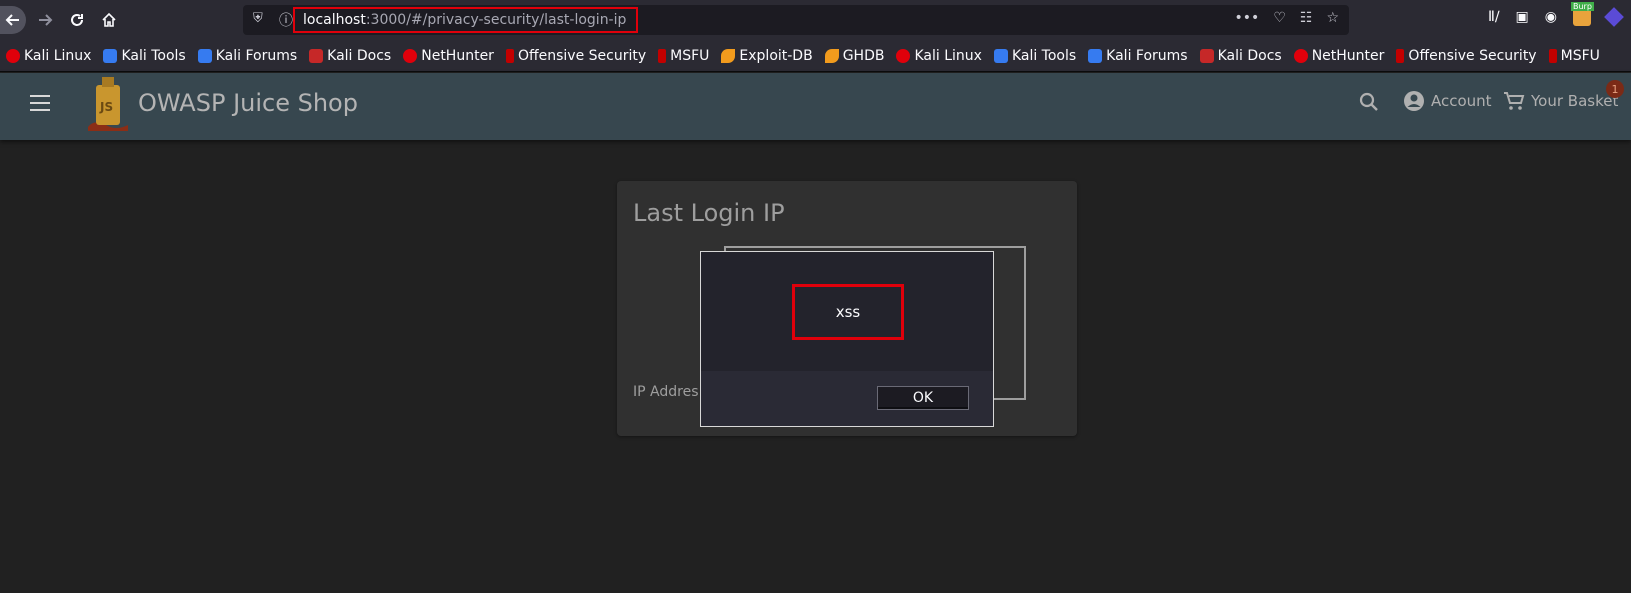  I want to click on svg-text: JS, so click(106, 107).